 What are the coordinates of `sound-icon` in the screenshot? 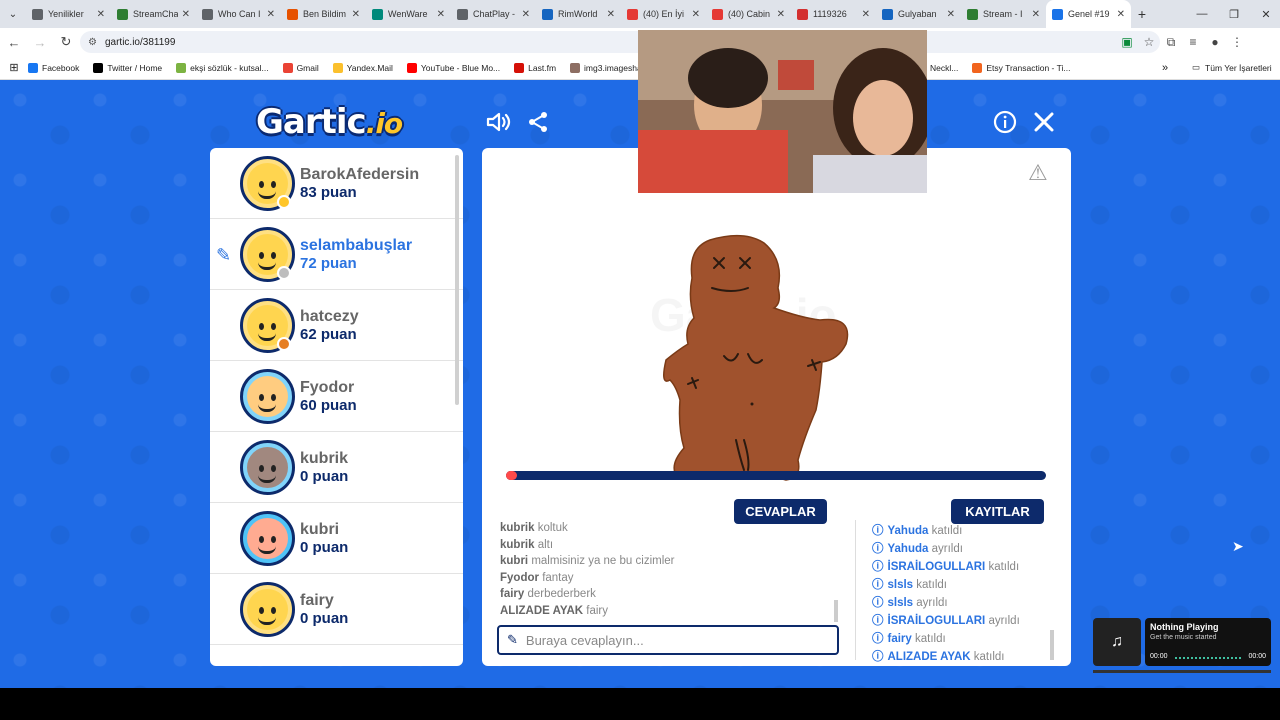 It's located at (498, 122).